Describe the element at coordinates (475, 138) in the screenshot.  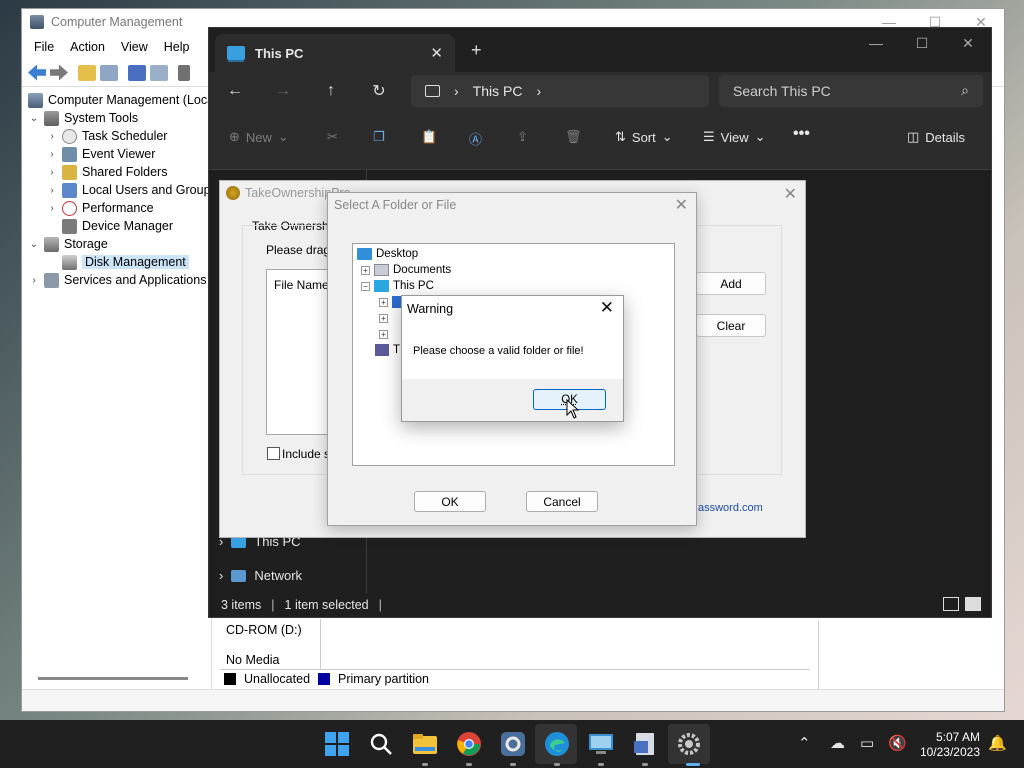
I see `rename-icon: Ⓐ` at that location.